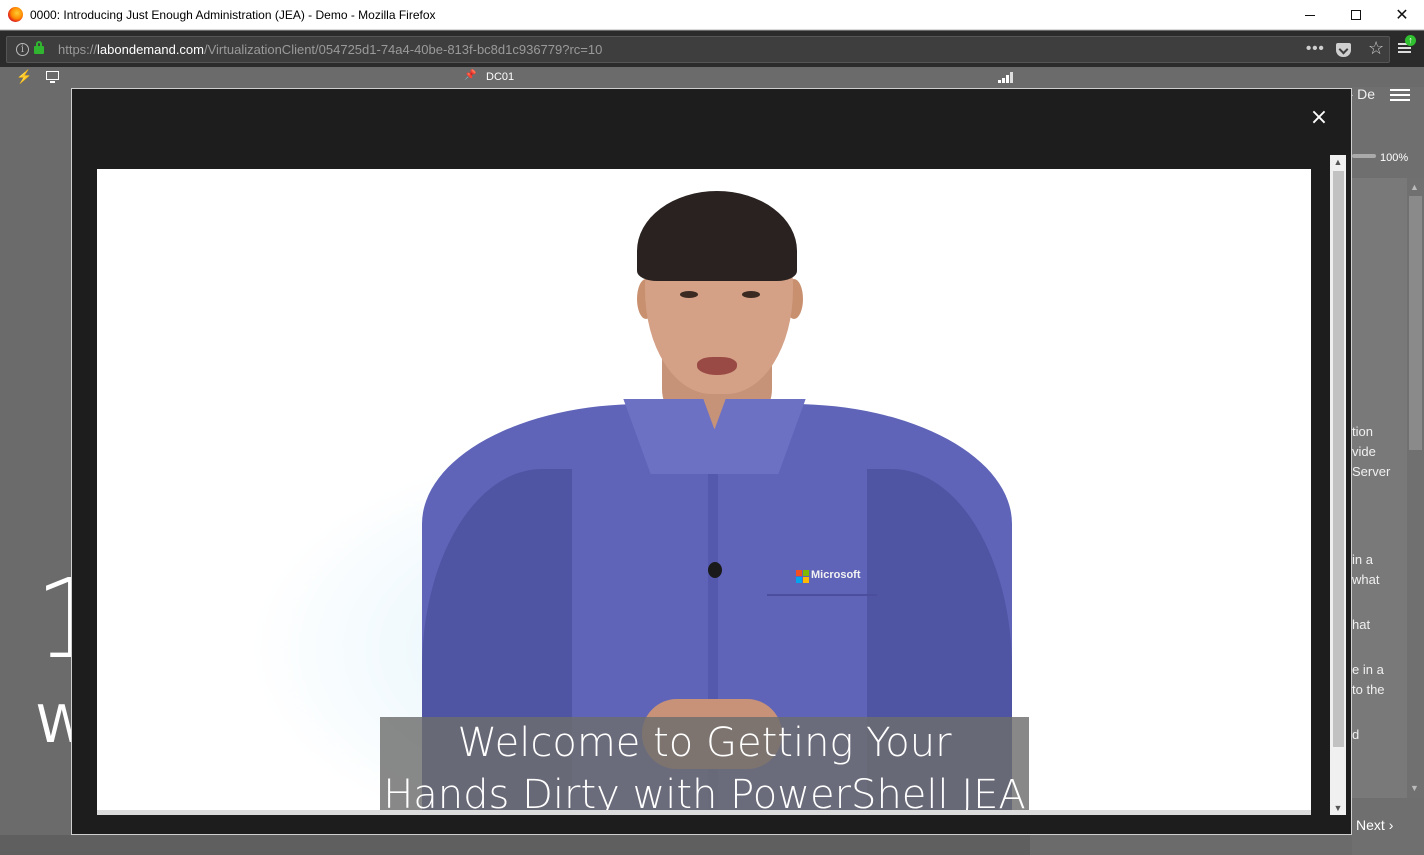 Image resolution: width=1424 pixels, height=855 pixels. What do you see at coordinates (1361, 624) in the screenshot?
I see `instructions-text-line: hat` at bounding box center [1361, 624].